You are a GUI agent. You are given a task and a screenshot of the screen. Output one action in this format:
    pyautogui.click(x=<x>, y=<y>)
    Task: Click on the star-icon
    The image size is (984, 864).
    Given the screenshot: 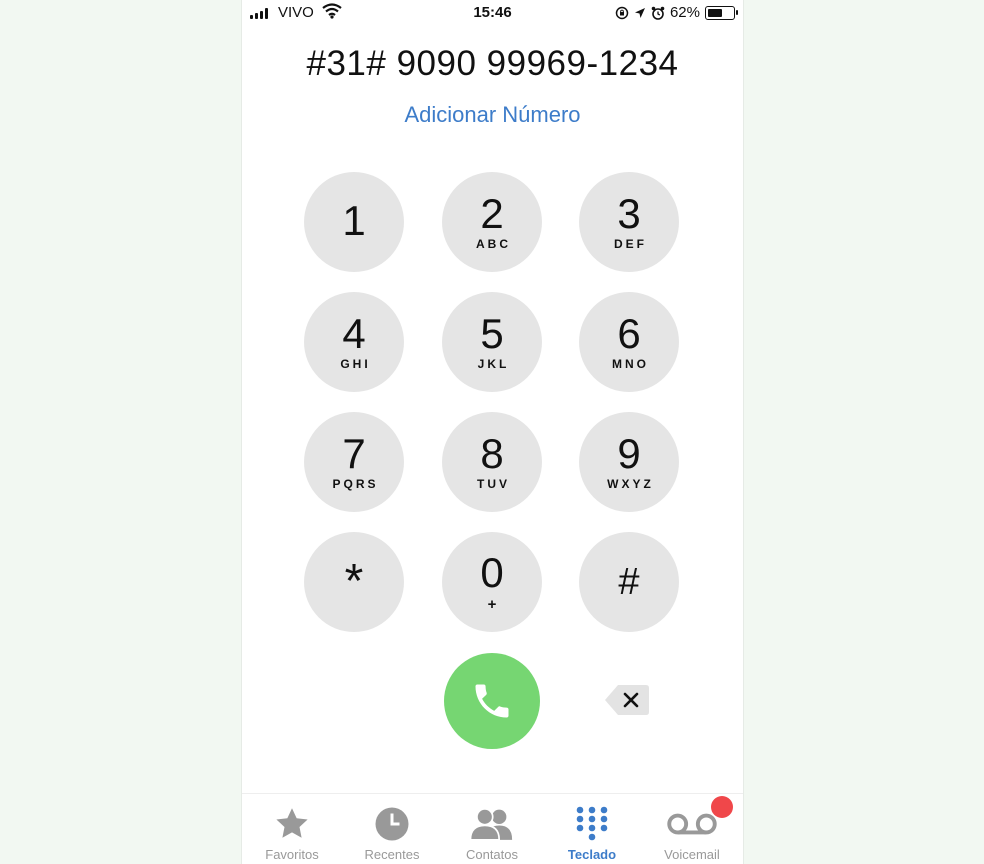 What is the action you would take?
    pyautogui.click(x=292, y=823)
    